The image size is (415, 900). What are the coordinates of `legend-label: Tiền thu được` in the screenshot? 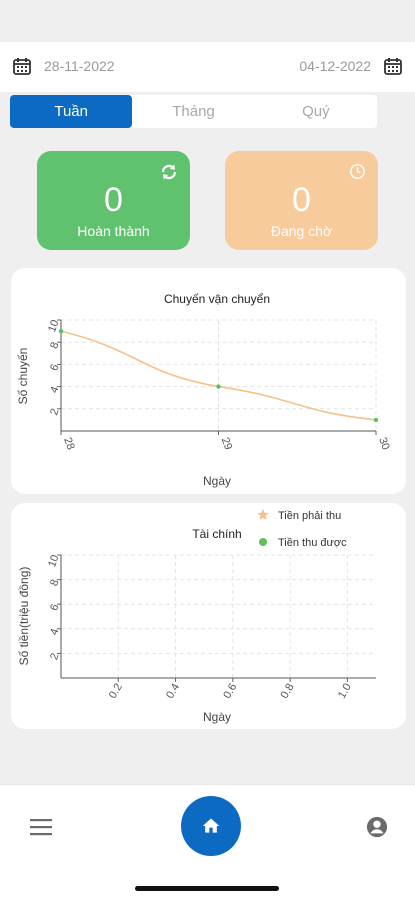 It's located at (312, 543).